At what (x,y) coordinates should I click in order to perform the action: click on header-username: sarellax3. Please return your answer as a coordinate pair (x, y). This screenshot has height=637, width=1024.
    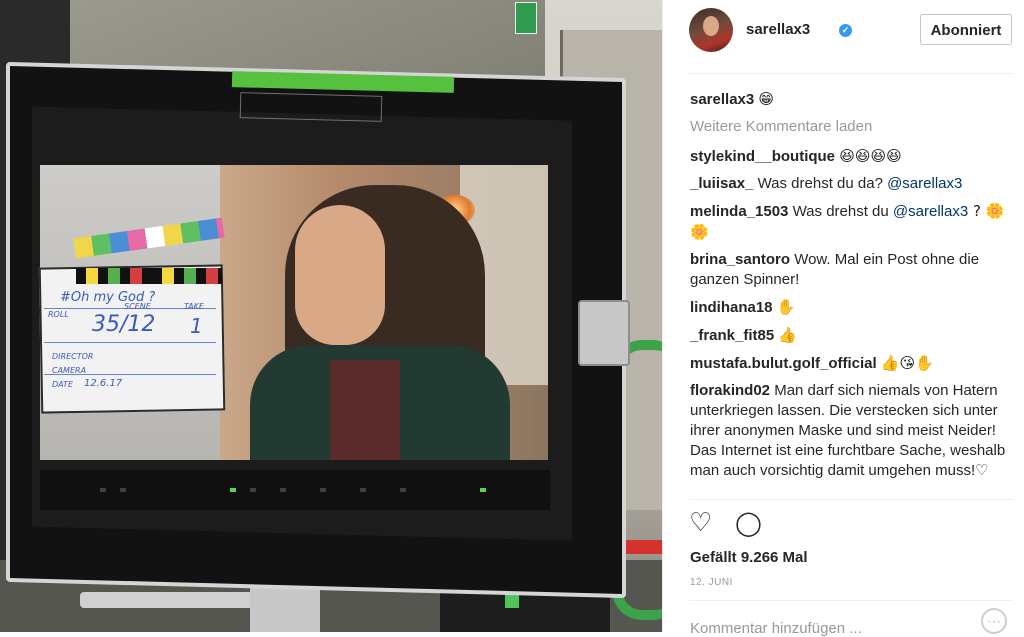
    Looking at the image, I should click on (778, 29).